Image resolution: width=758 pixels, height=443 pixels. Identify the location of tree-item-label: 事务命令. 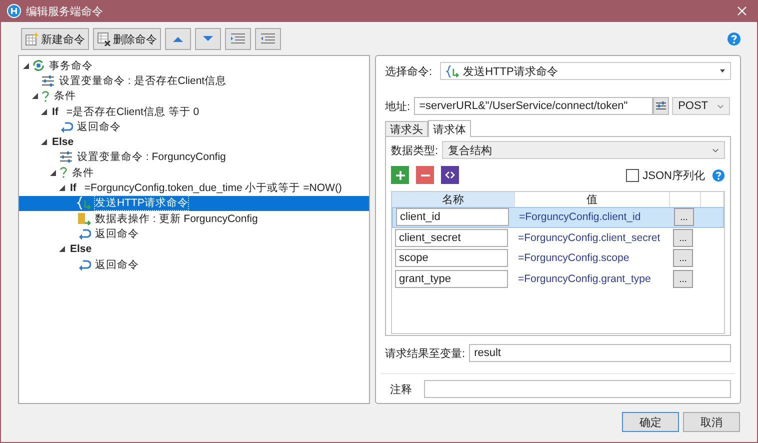
(71, 65).